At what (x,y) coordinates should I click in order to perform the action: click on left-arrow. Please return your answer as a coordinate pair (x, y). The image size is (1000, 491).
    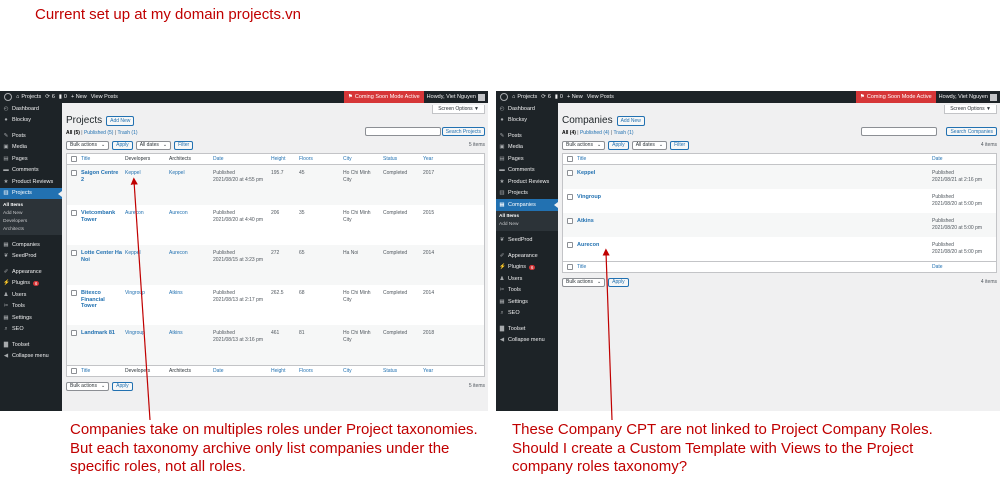
    Looking at the image, I should click on (140, 299).